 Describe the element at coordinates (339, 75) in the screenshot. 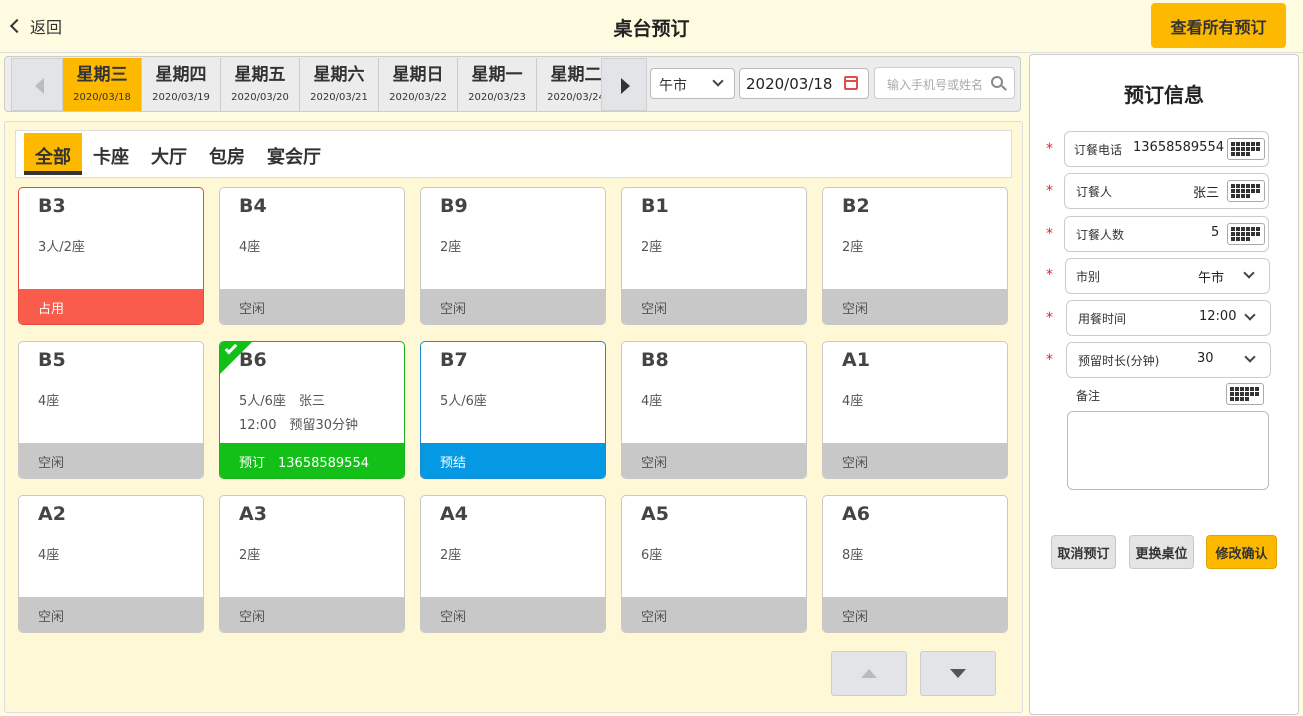

I see `day-tab-weekday: 星期六` at that location.